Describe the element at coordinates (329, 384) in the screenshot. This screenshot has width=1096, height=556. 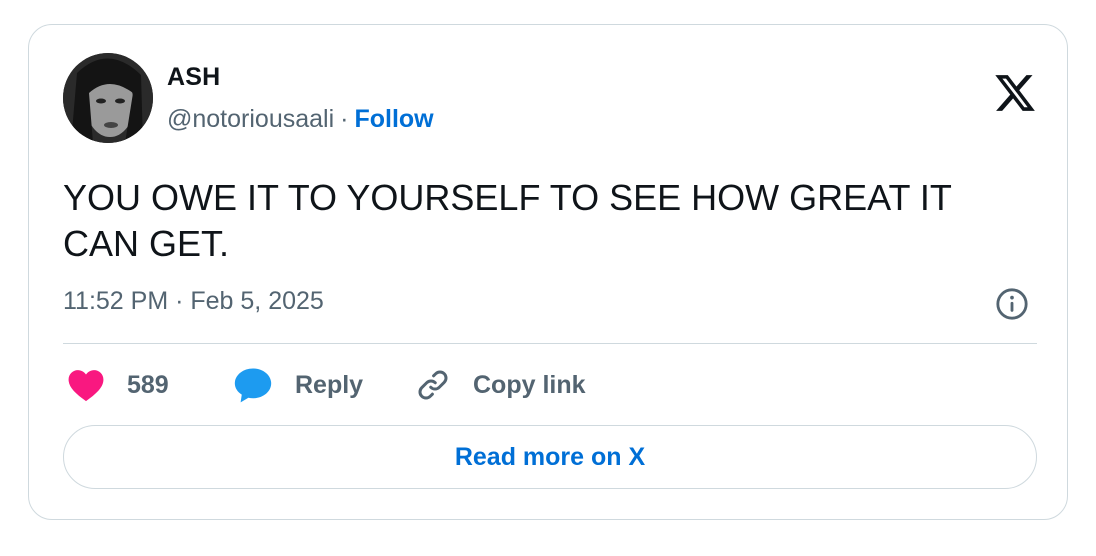
I see `reply-label: Reply` at that location.